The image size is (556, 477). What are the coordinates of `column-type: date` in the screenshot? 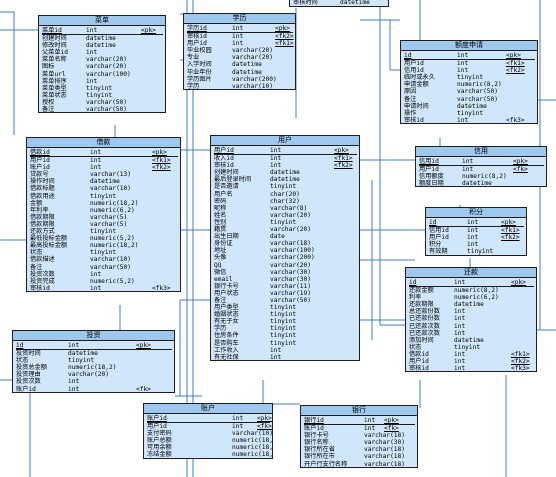 It's located at (277, 237).